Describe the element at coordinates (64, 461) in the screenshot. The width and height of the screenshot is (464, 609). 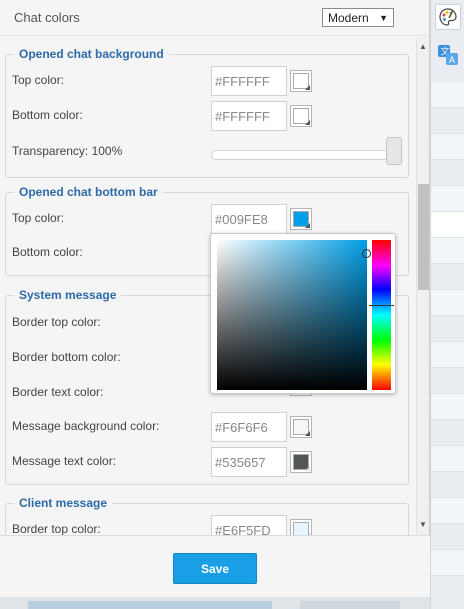
I see `row-label: Message text color:` at that location.